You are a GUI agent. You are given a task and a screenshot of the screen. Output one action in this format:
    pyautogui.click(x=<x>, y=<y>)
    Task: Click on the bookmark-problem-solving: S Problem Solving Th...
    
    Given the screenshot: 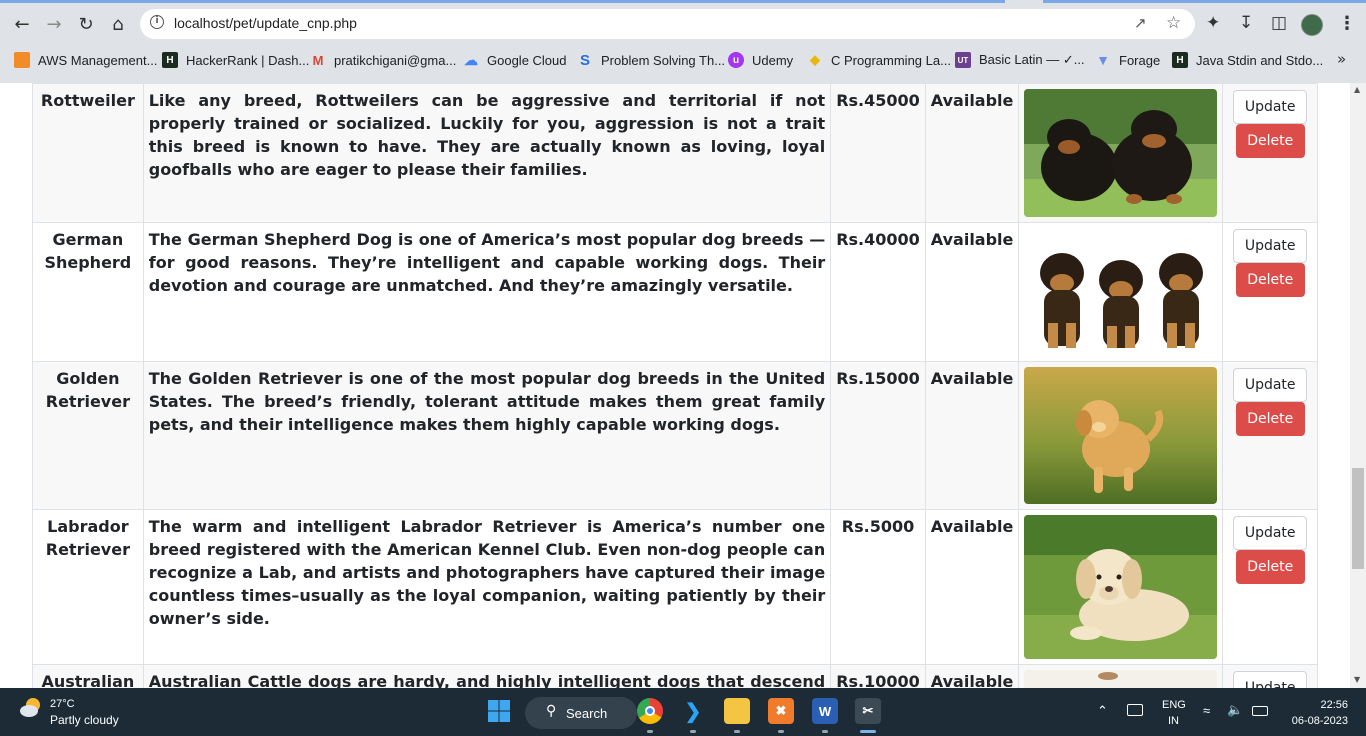 What is the action you would take?
    pyautogui.click(x=651, y=60)
    